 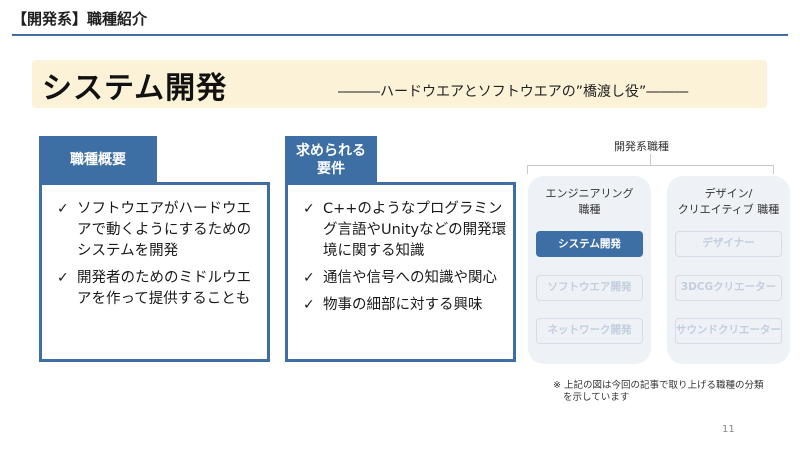 I want to click on list-item: ✓ 物事の細部に対する興味, so click(x=405, y=305).